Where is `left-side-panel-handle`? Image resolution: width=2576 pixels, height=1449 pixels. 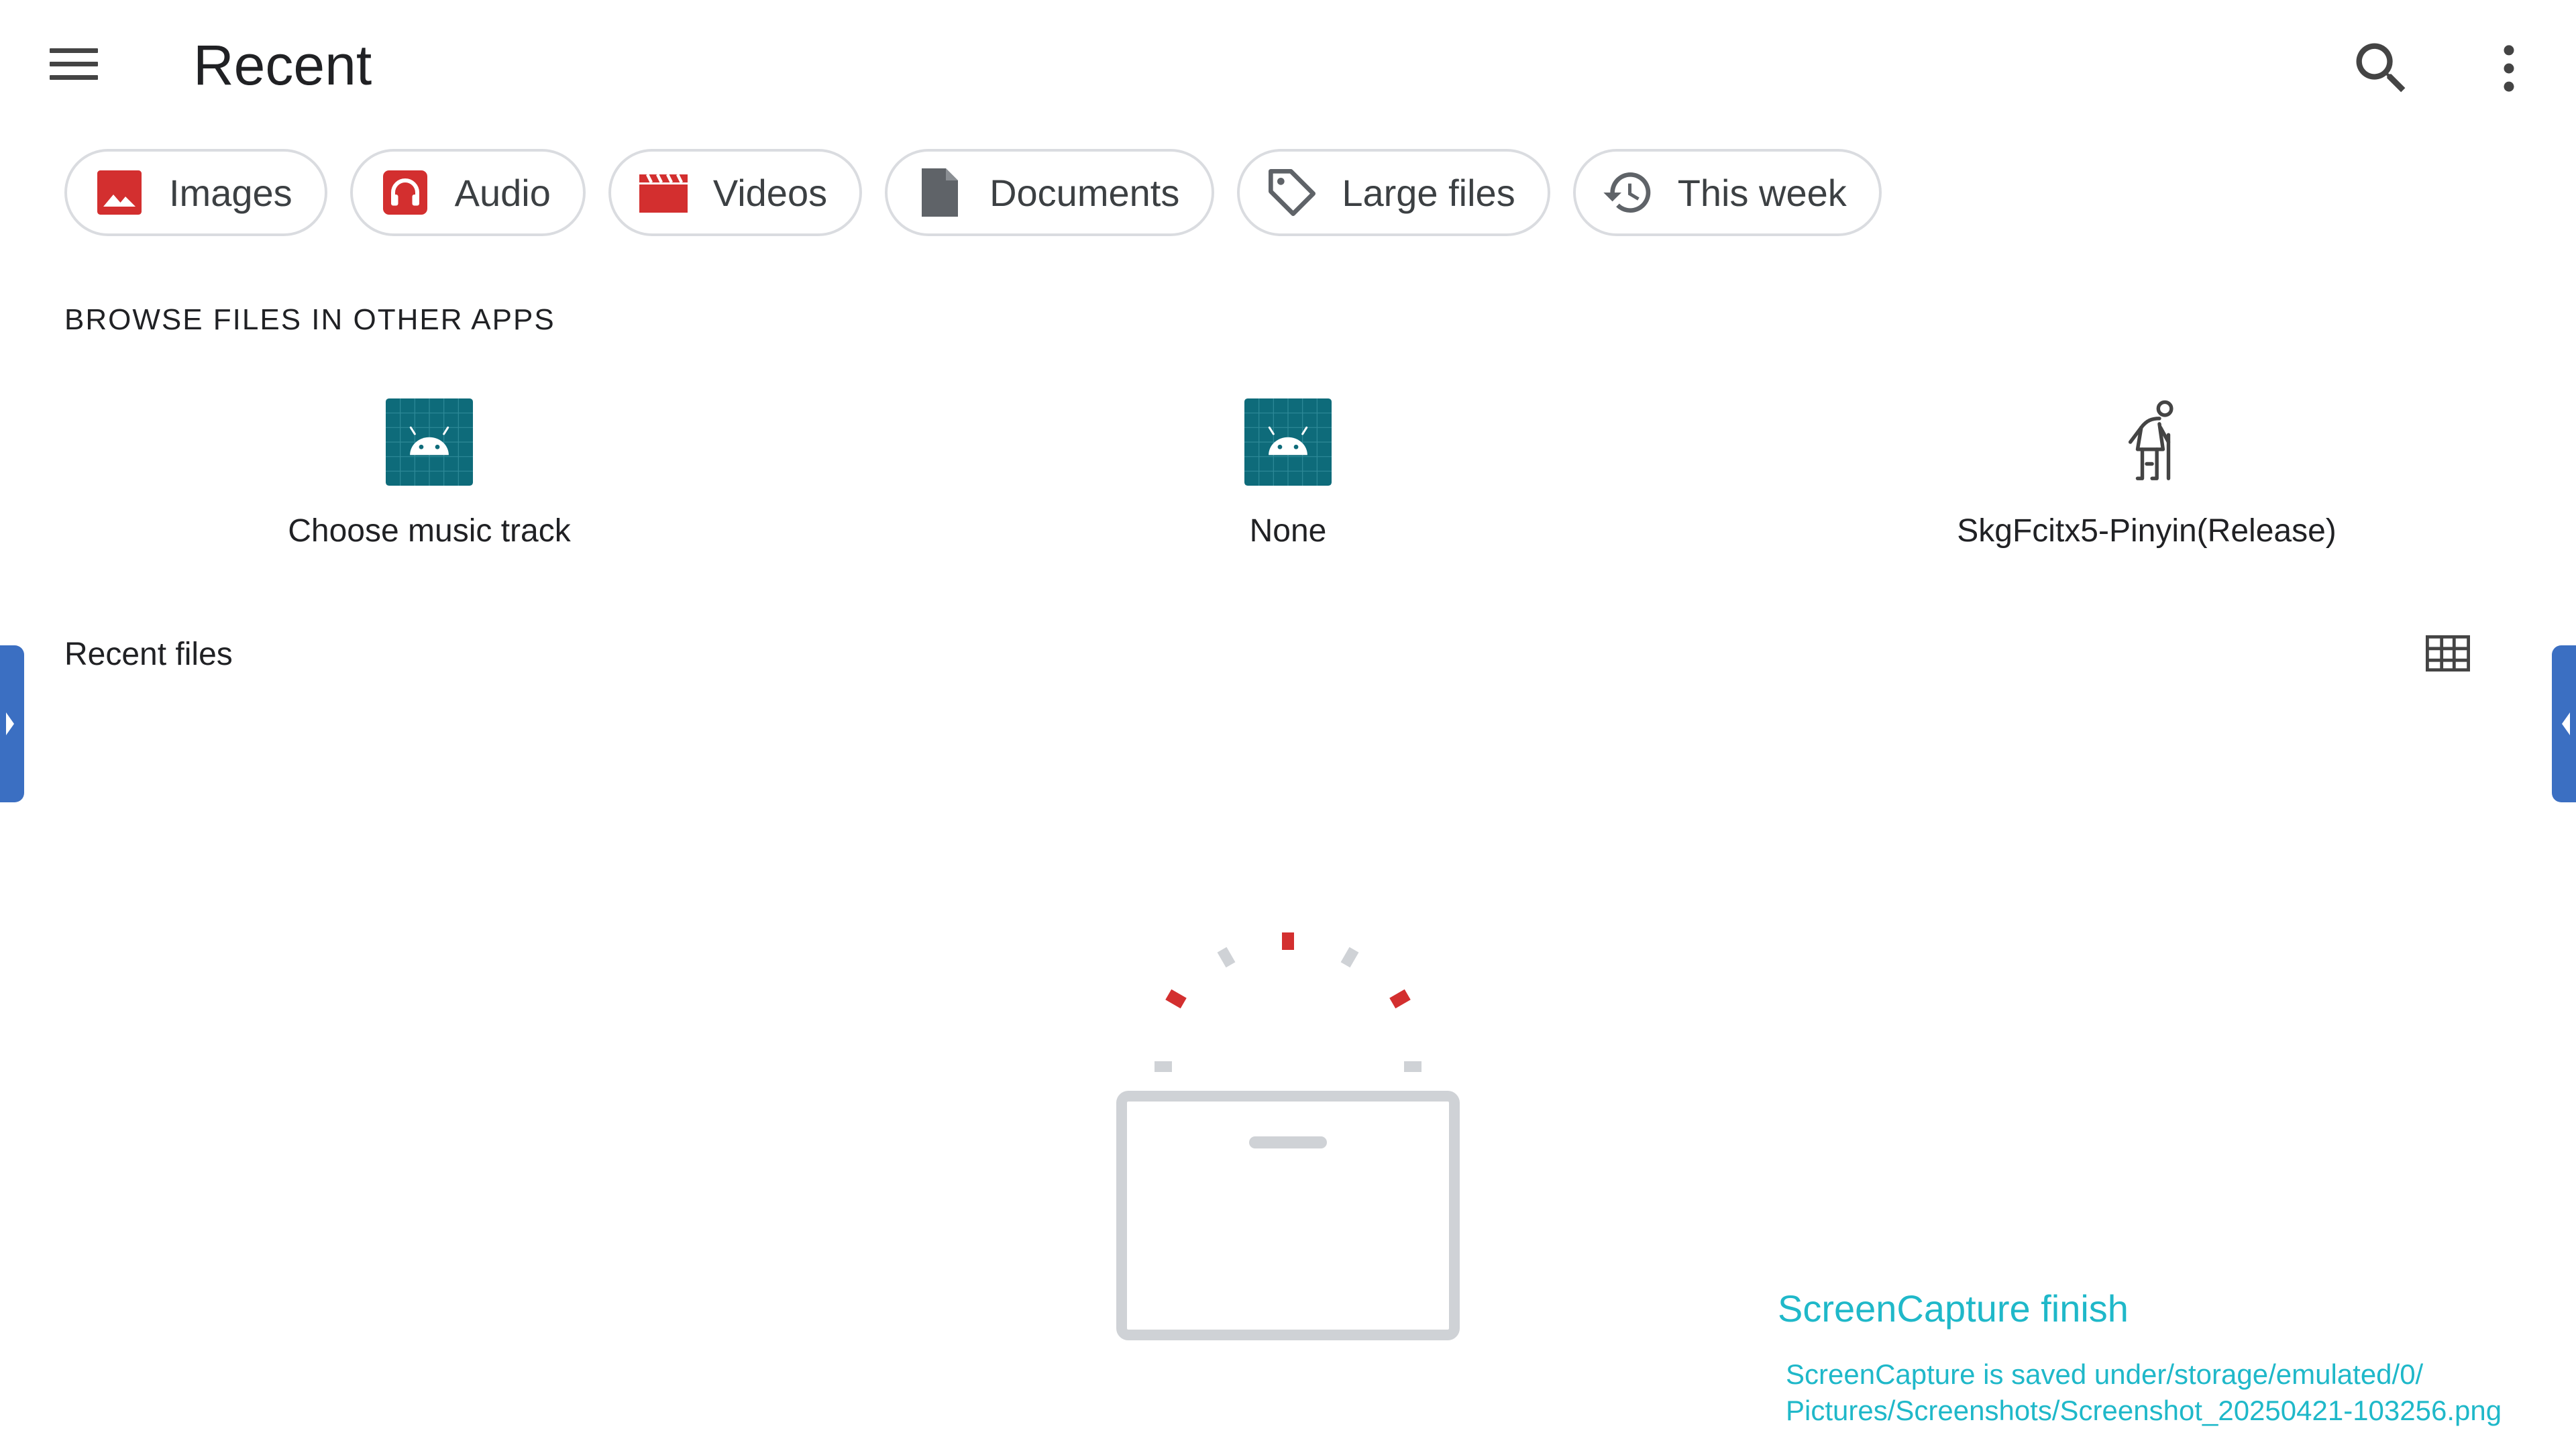
left-side-panel-handle is located at coordinates (12, 723).